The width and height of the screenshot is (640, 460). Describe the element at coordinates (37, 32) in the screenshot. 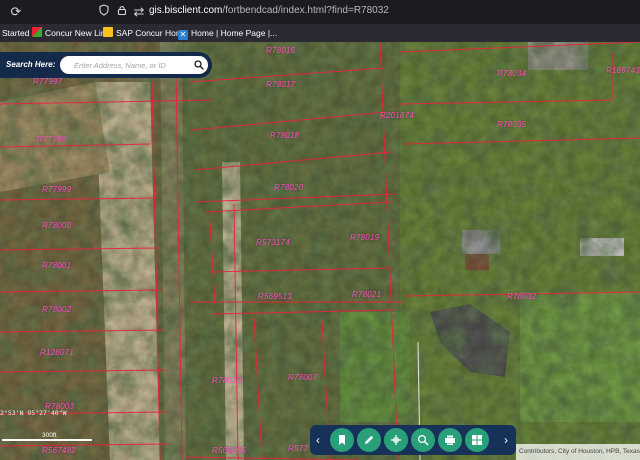

I see `windows-logo-icon` at that location.